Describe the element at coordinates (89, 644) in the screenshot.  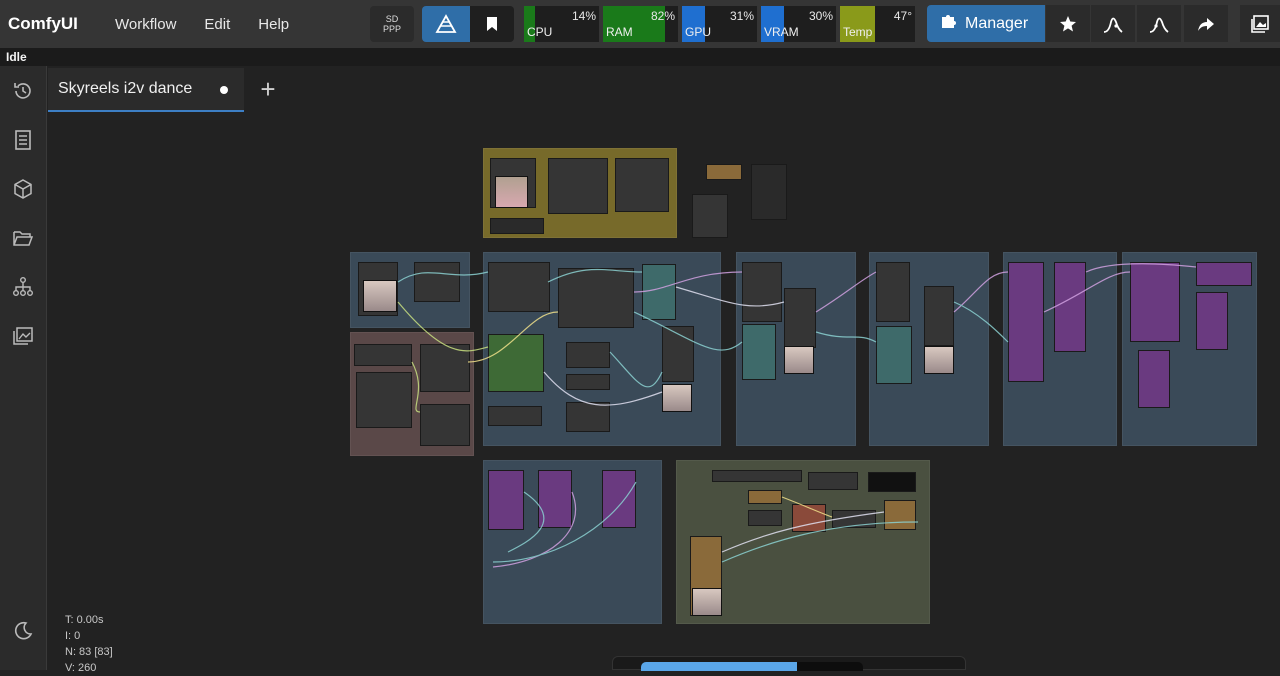
I see `canvas-stats: T: 0.00s I: 0 N: 83 [83] V: 260` at that location.